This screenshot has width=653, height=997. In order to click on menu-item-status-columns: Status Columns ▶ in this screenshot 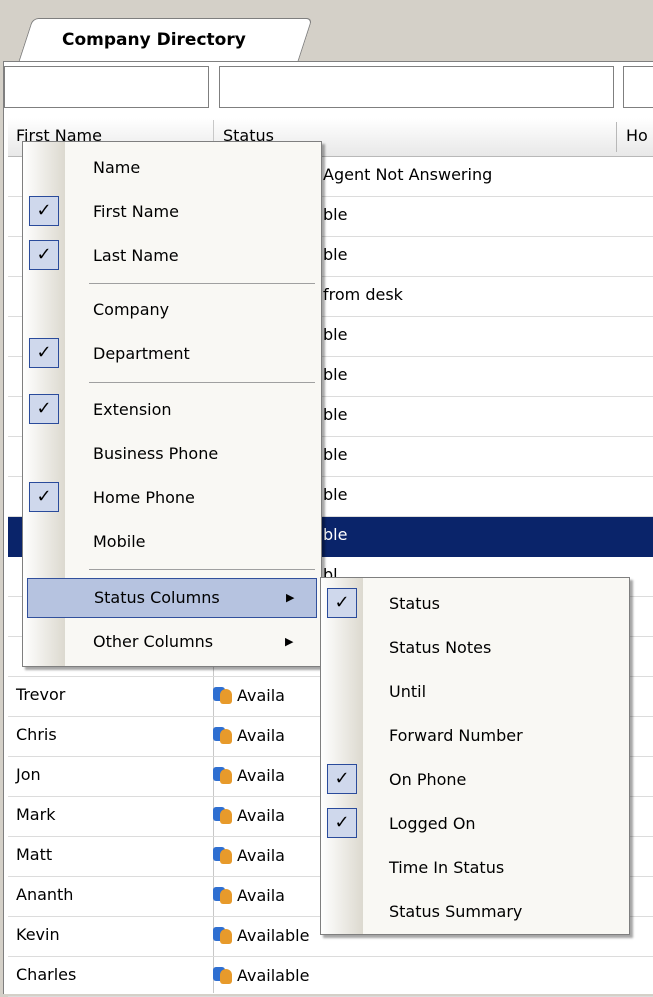, I will do `click(172, 598)`.